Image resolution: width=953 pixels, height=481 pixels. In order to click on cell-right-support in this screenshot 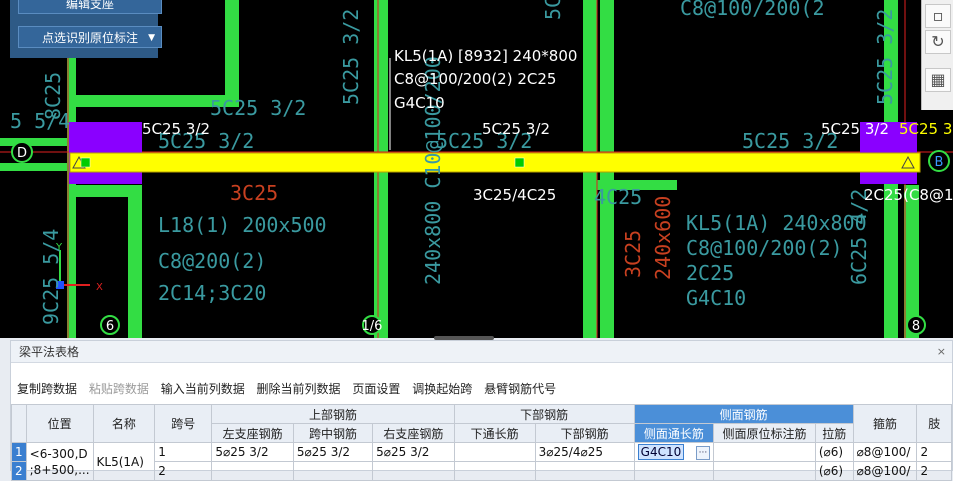, I will do `click(413, 471)`.